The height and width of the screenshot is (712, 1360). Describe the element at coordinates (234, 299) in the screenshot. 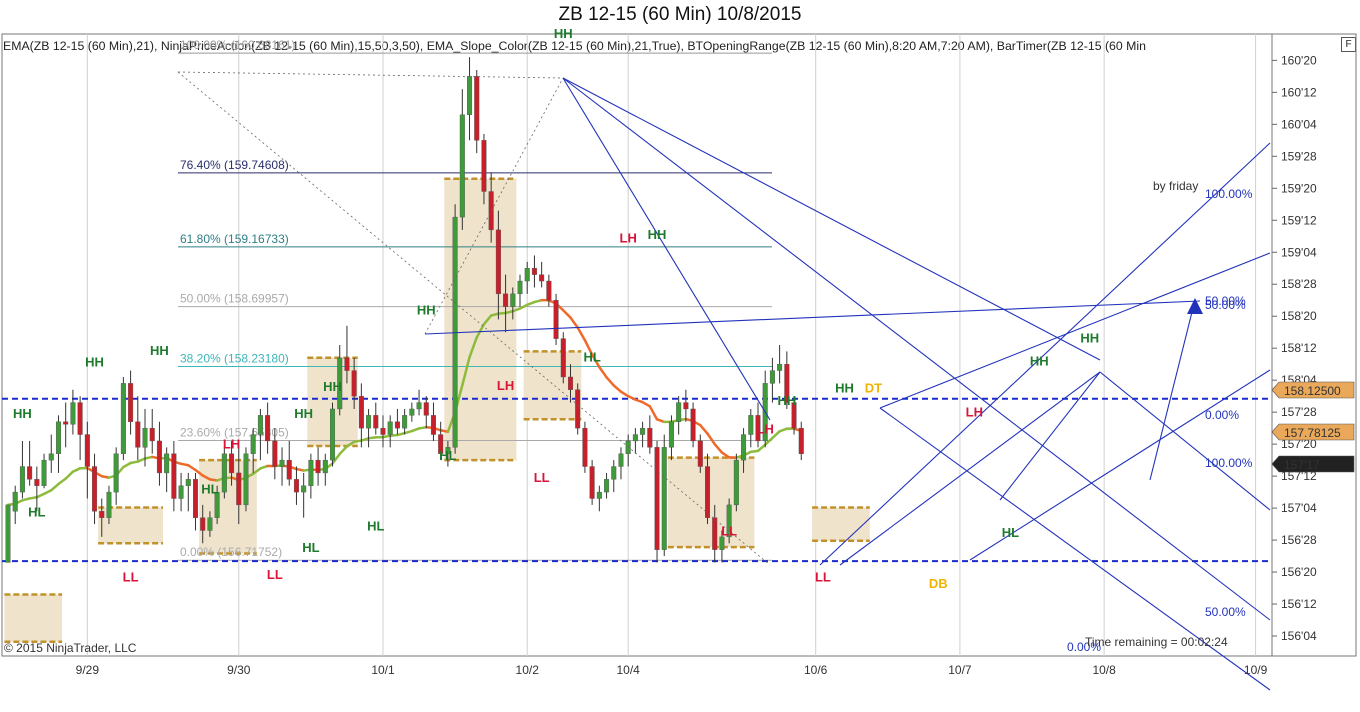

I see `fib-level-label: 50.00% (158.69957)` at that location.